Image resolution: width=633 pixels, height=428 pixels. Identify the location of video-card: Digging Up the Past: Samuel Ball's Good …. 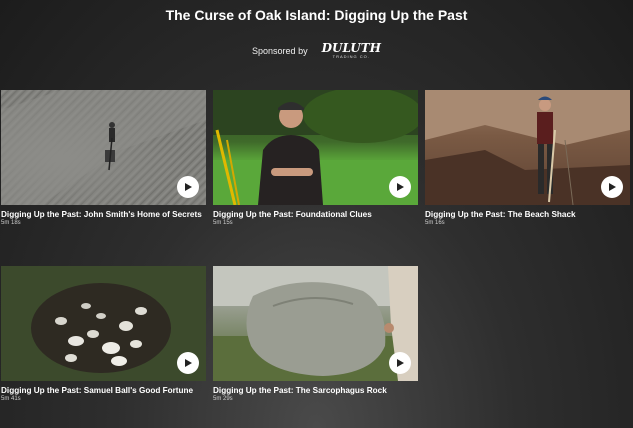
(103, 334).